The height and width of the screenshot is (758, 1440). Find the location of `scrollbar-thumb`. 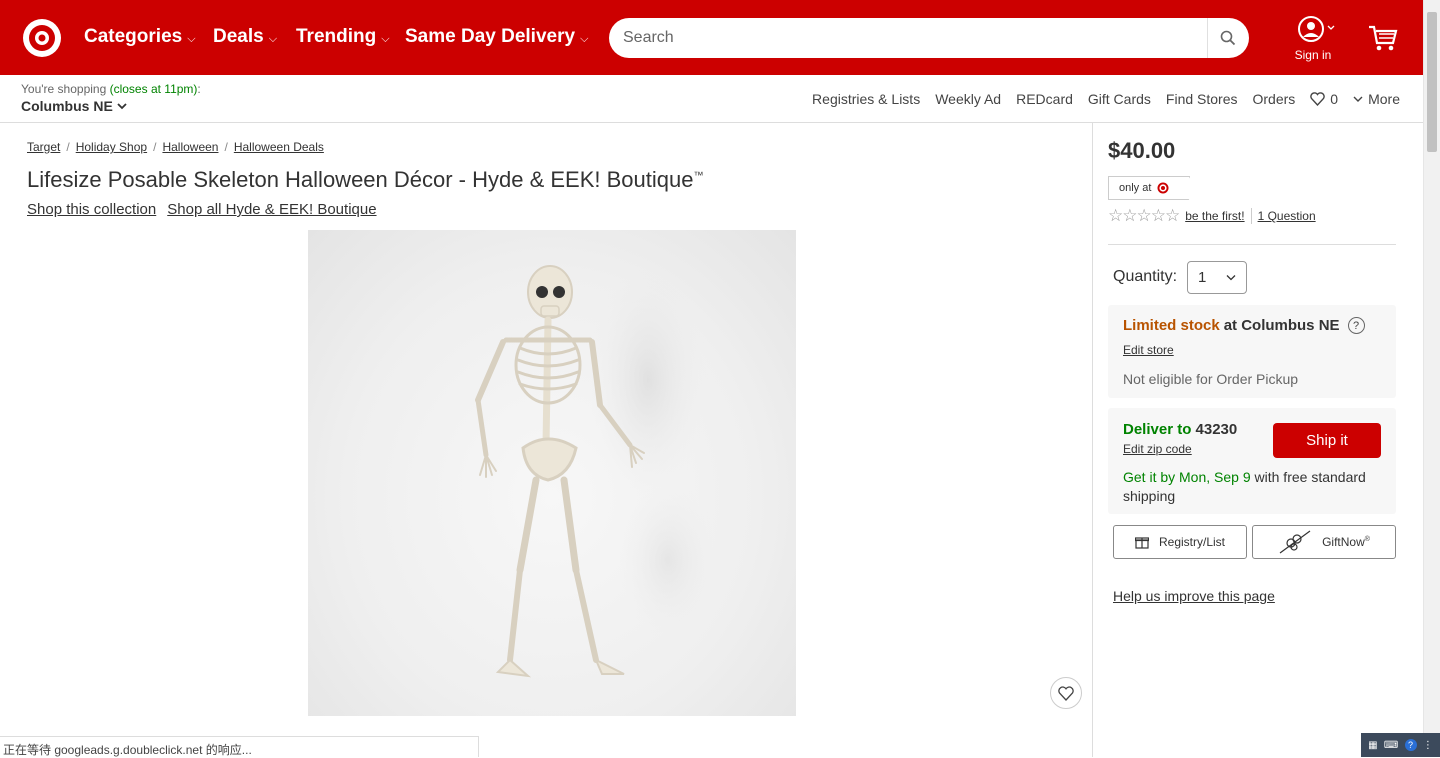

scrollbar-thumb is located at coordinates (1432, 82).